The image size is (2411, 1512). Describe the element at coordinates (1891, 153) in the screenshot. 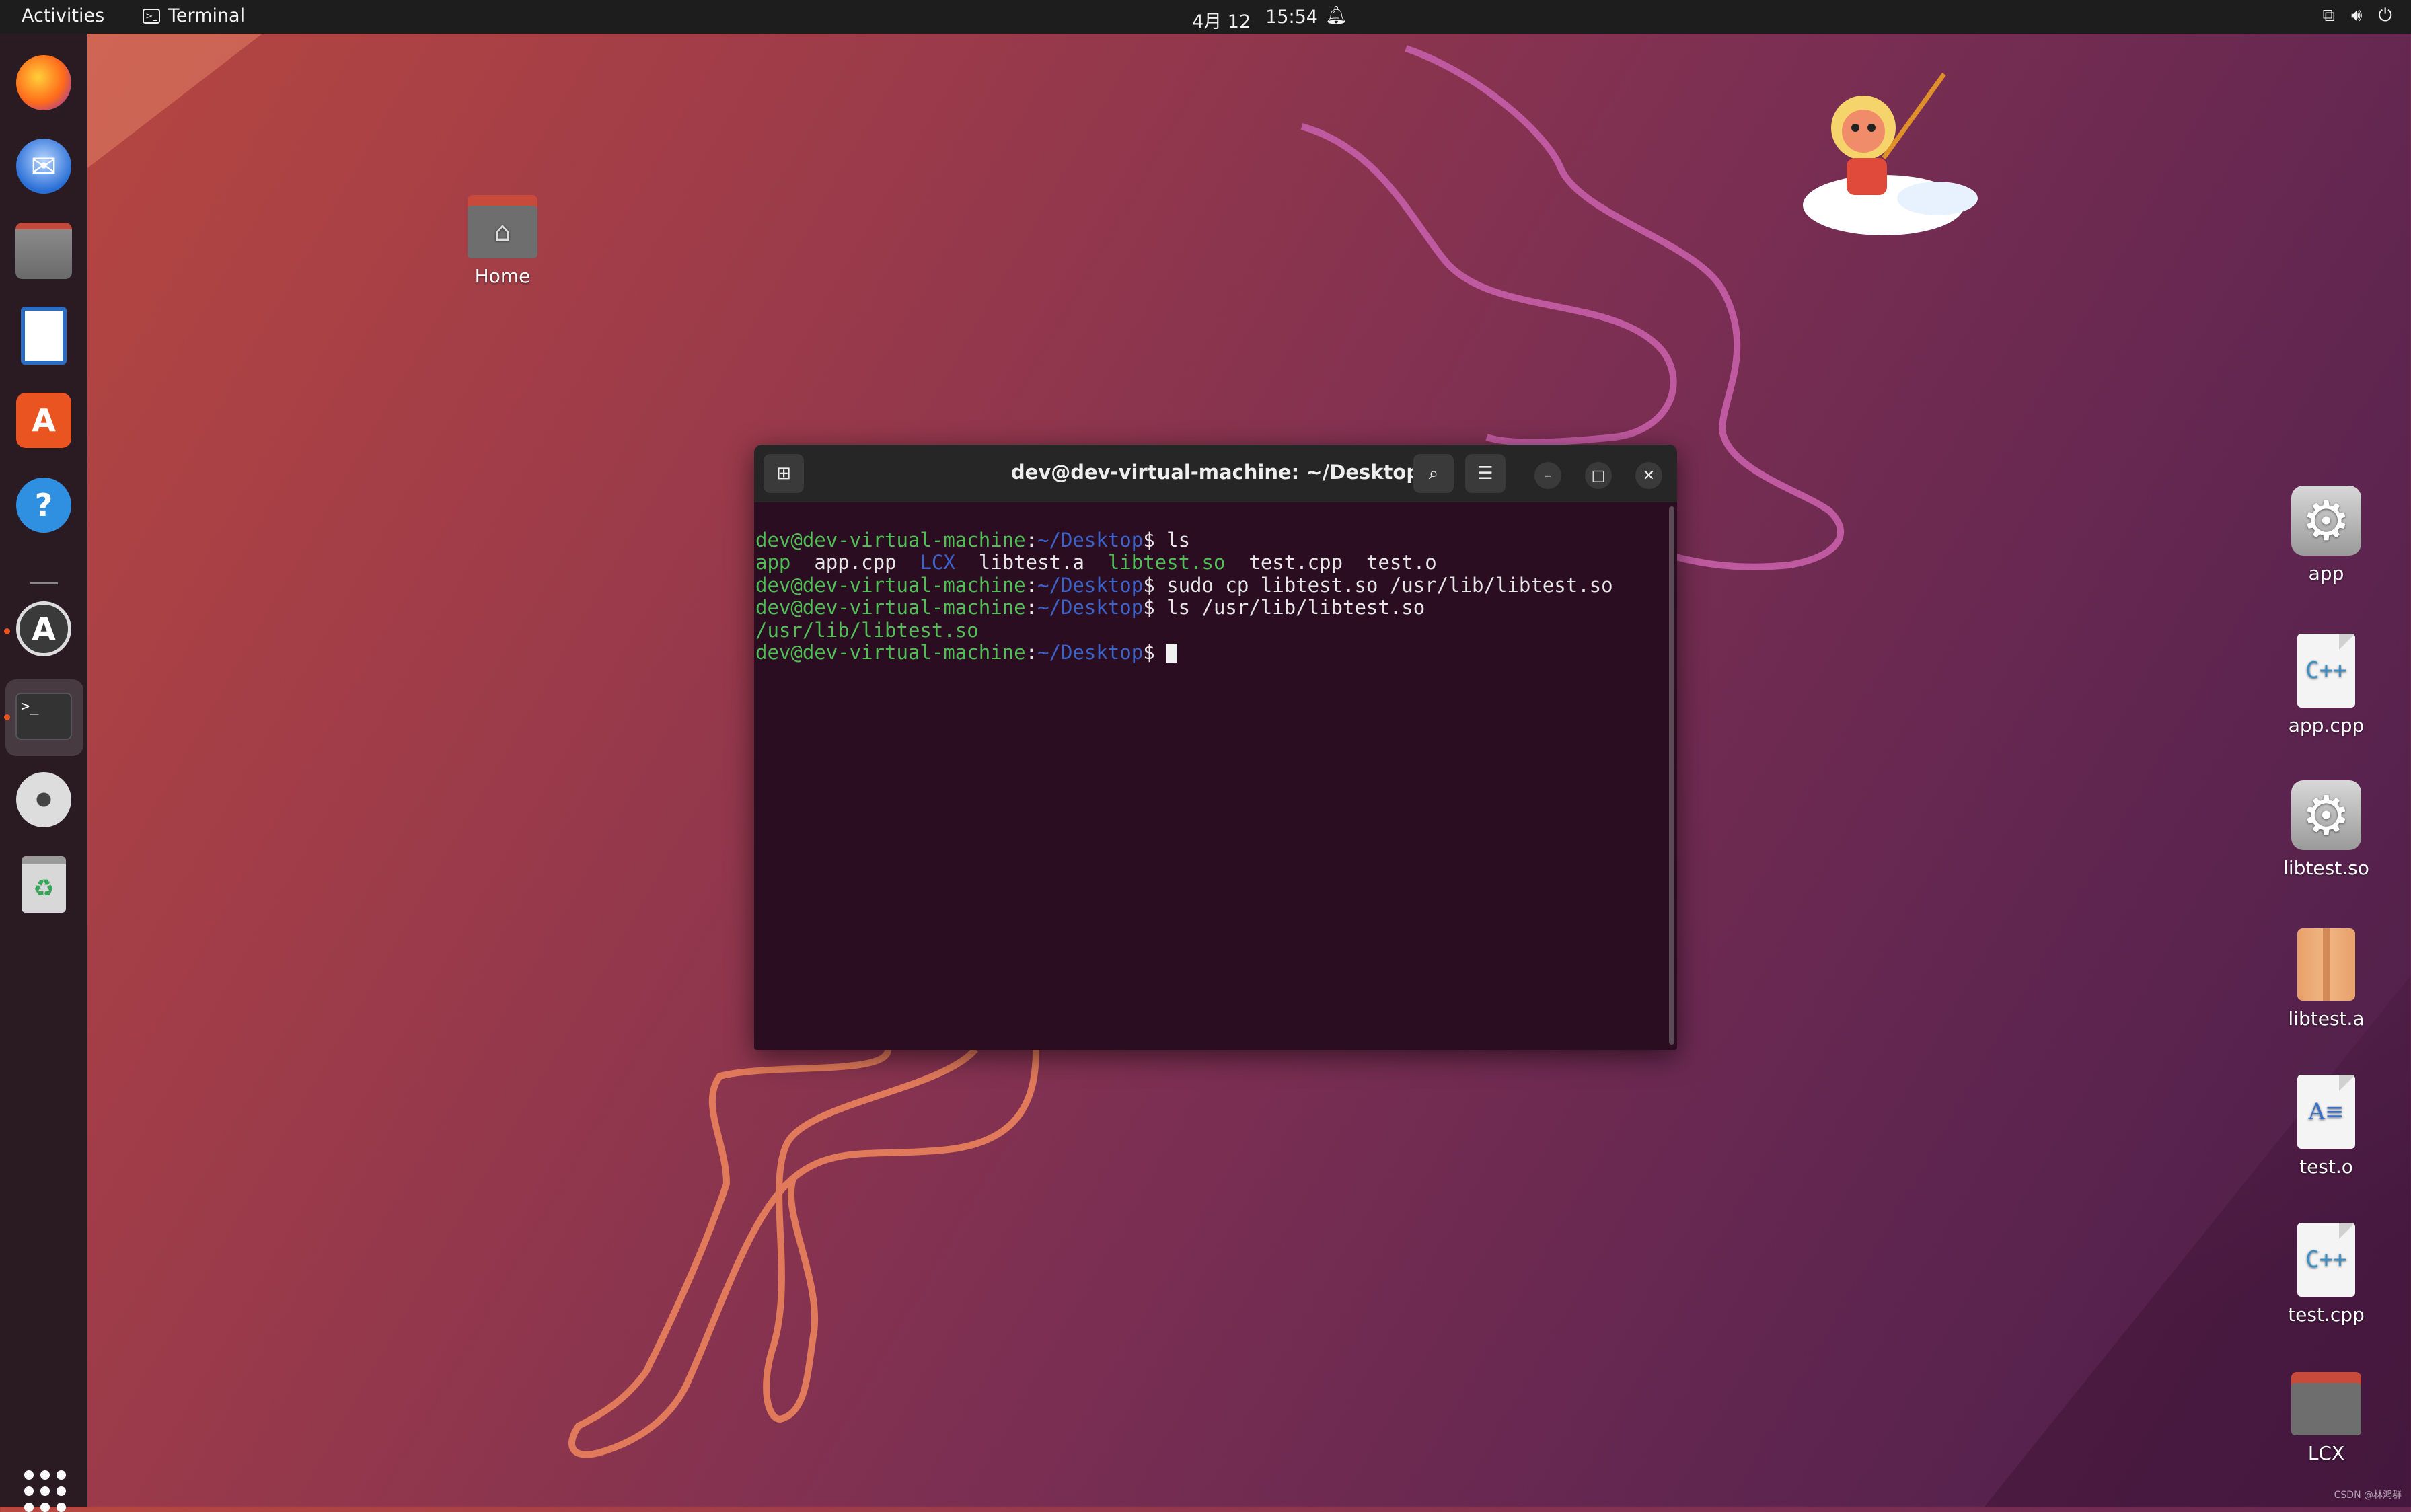

I see `mascot-sticker` at that location.